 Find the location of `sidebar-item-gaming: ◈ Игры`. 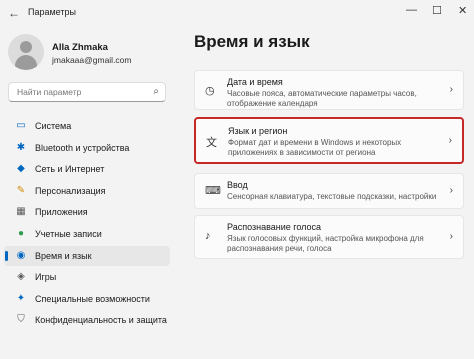

sidebar-item-gaming: ◈ Игры is located at coordinates (87, 277).